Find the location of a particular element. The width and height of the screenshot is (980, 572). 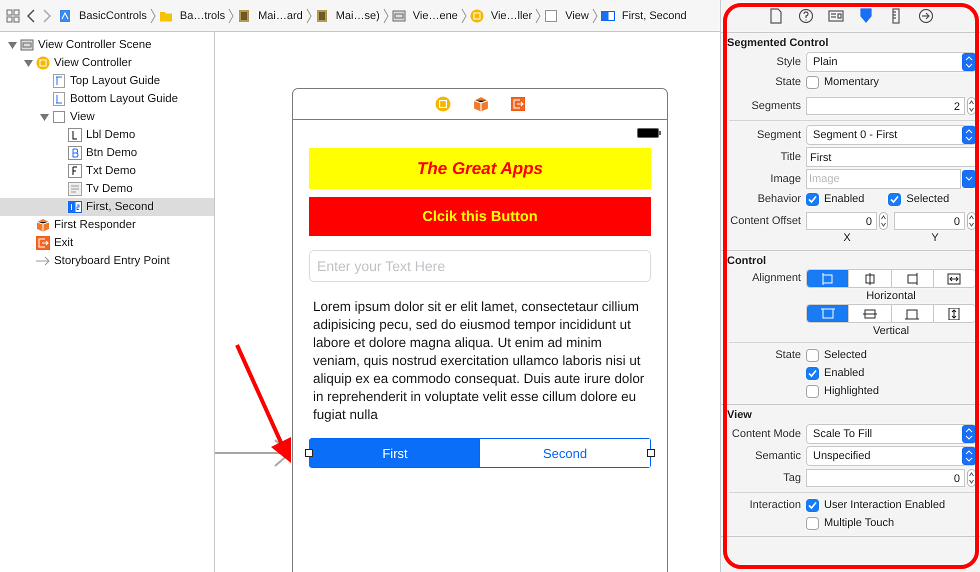

combo-box: Image is located at coordinates (883, 179).